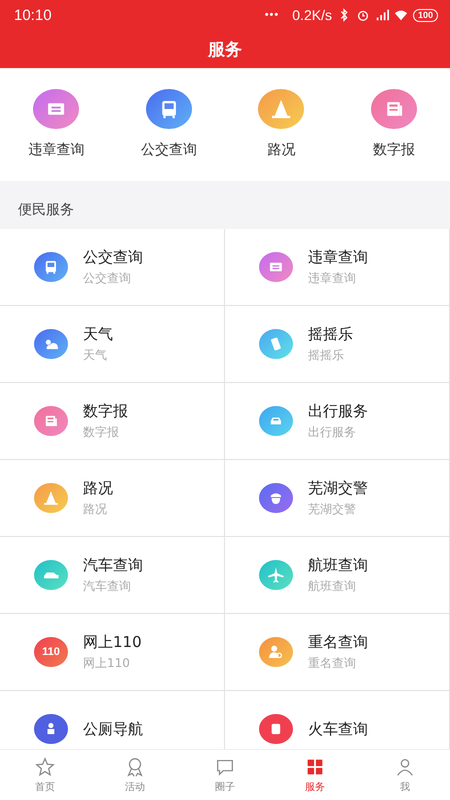 This screenshot has height=800, width=450. Describe the element at coordinates (107, 586) in the screenshot. I see `service-subtitle: 汽车查询` at that location.